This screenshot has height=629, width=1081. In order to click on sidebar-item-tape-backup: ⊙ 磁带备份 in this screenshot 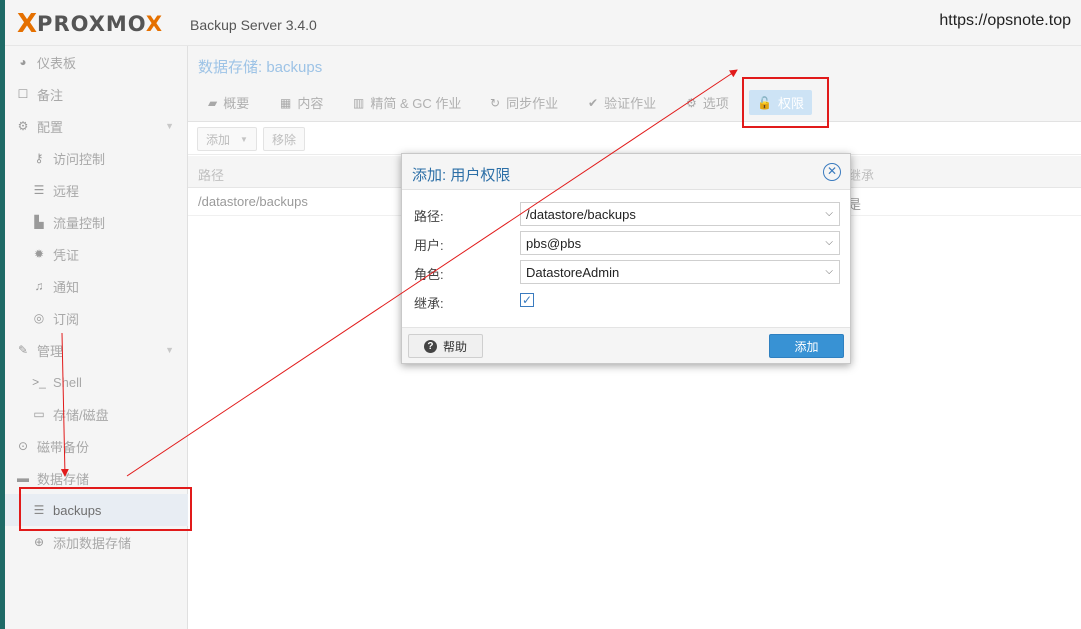, I will do `click(96, 446)`.